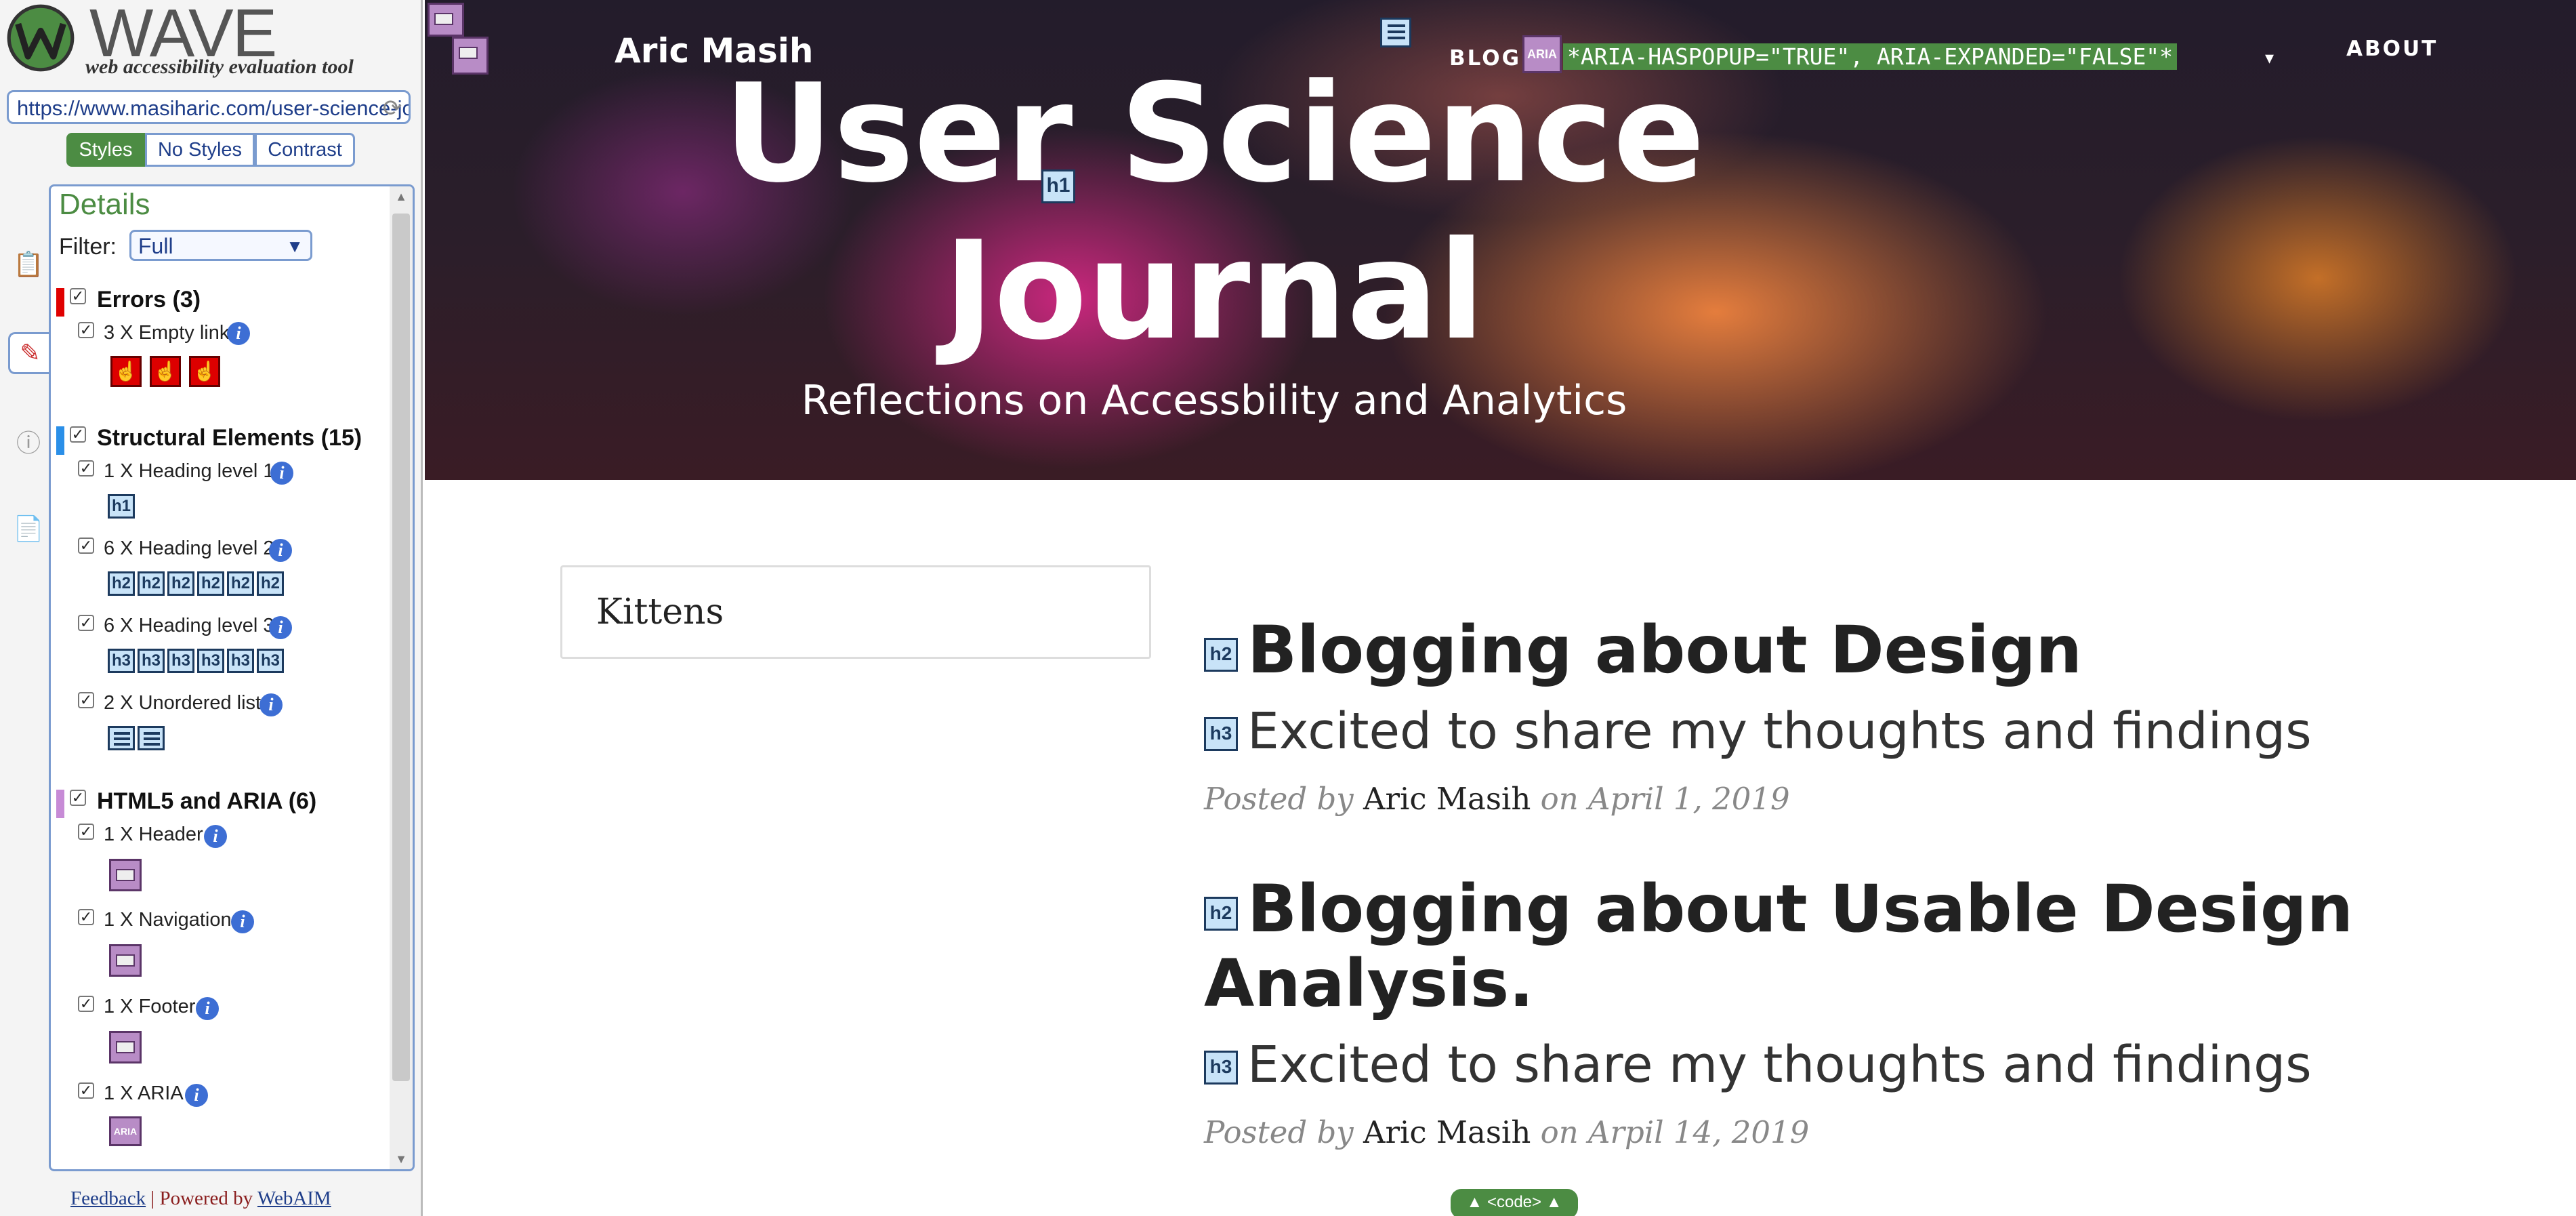 The height and width of the screenshot is (1216, 2576). Describe the element at coordinates (401, 647) in the screenshot. I see `scrollbar-thumb` at that location.